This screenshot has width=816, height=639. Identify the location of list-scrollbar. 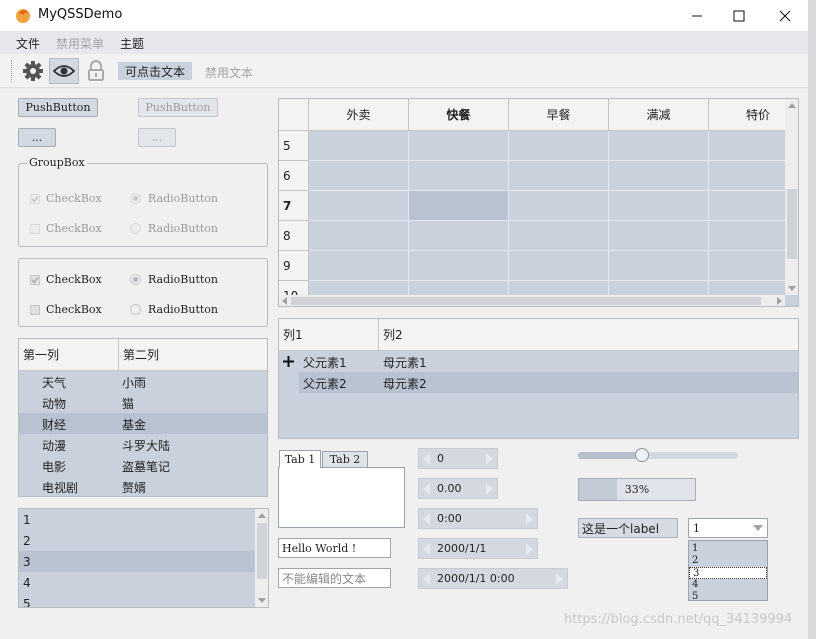
(261, 558).